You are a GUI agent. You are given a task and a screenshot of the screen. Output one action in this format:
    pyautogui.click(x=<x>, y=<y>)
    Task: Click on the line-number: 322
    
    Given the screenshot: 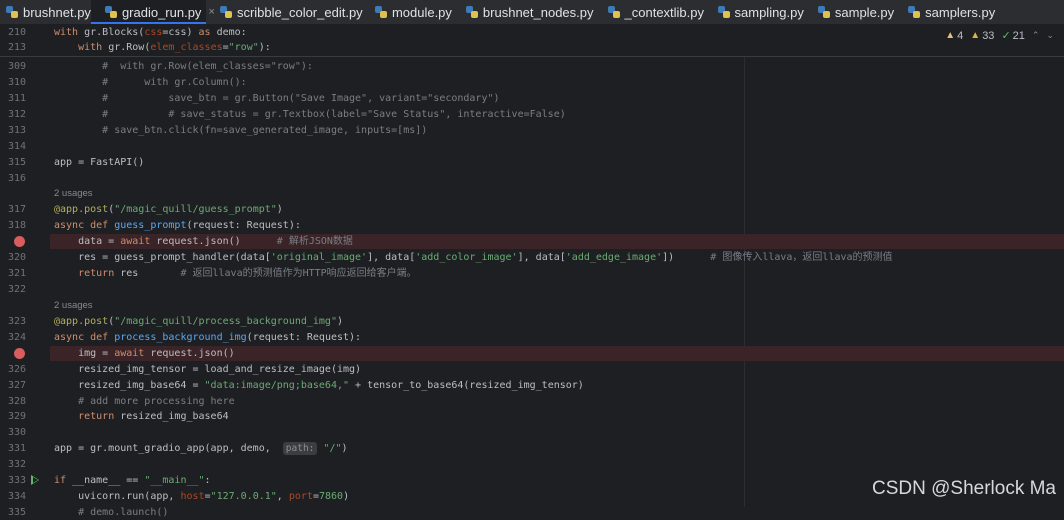 What is the action you would take?
    pyautogui.click(x=13, y=289)
    